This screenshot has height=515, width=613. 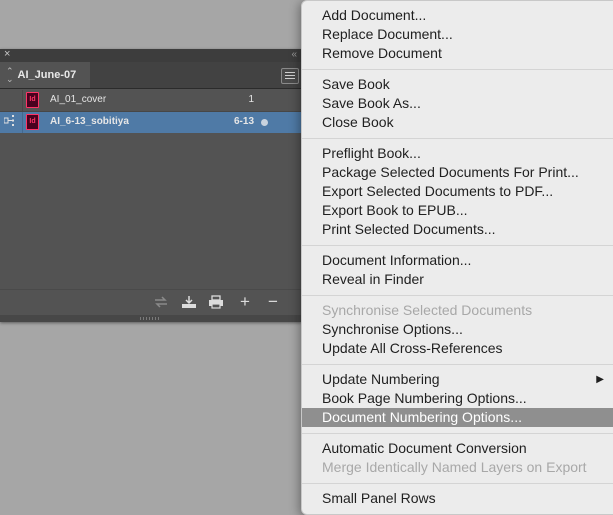 I want to click on menu-item-synchronise-selected-documents: Synchronise Selected Documents, so click(x=457, y=310).